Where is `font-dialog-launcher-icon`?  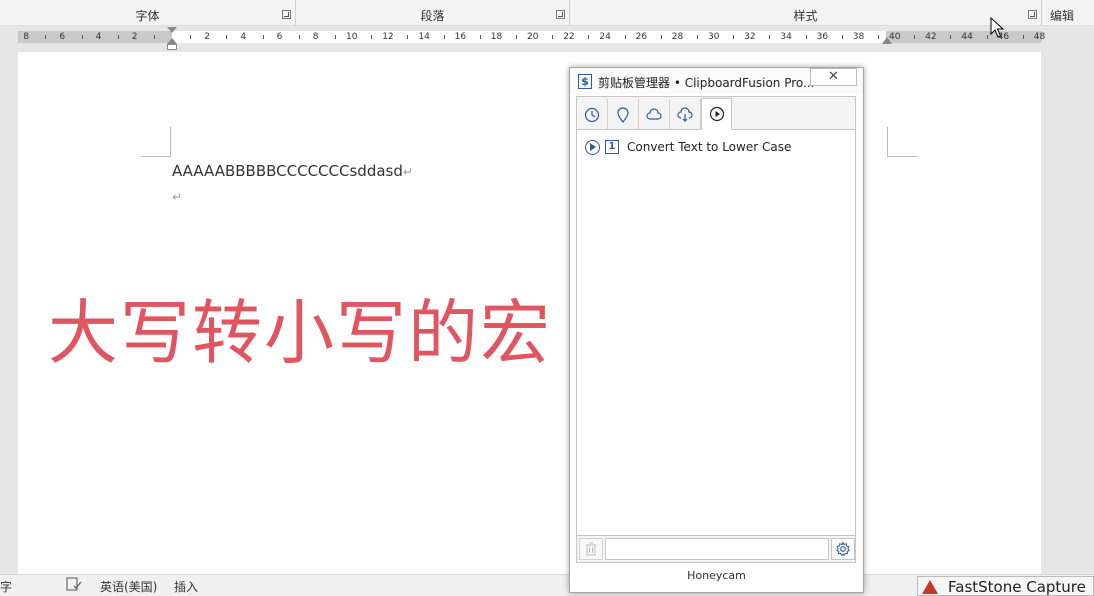
font-dialog-launcher-icon is located at coordinates (286, 14).